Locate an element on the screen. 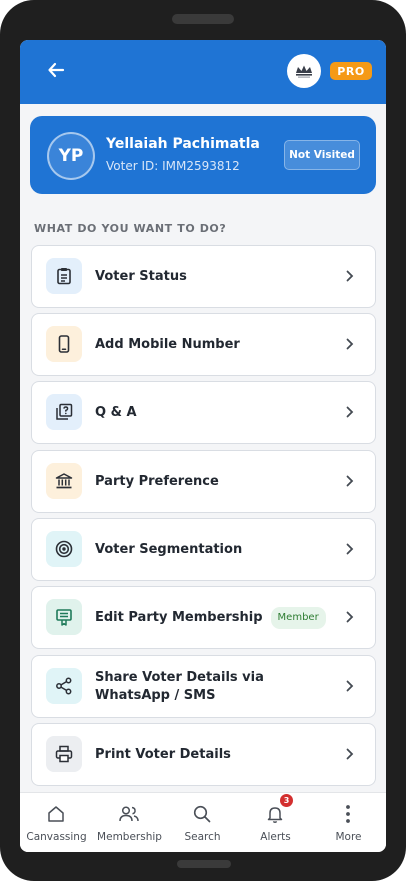  action-label: Voter Segmentation is located at coordinates (169, 549).